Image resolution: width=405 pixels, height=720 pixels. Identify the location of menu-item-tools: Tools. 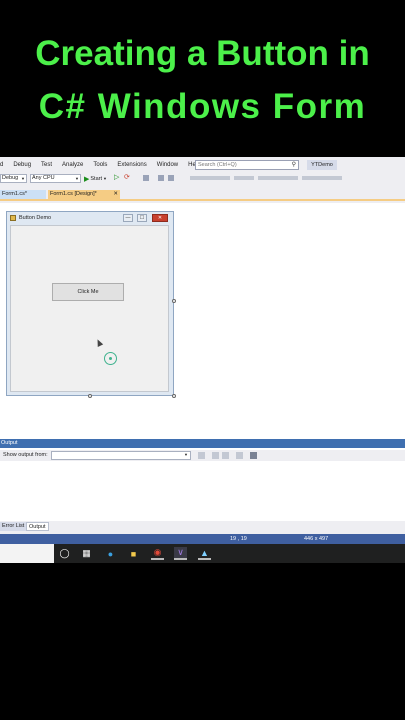
(100, 165).